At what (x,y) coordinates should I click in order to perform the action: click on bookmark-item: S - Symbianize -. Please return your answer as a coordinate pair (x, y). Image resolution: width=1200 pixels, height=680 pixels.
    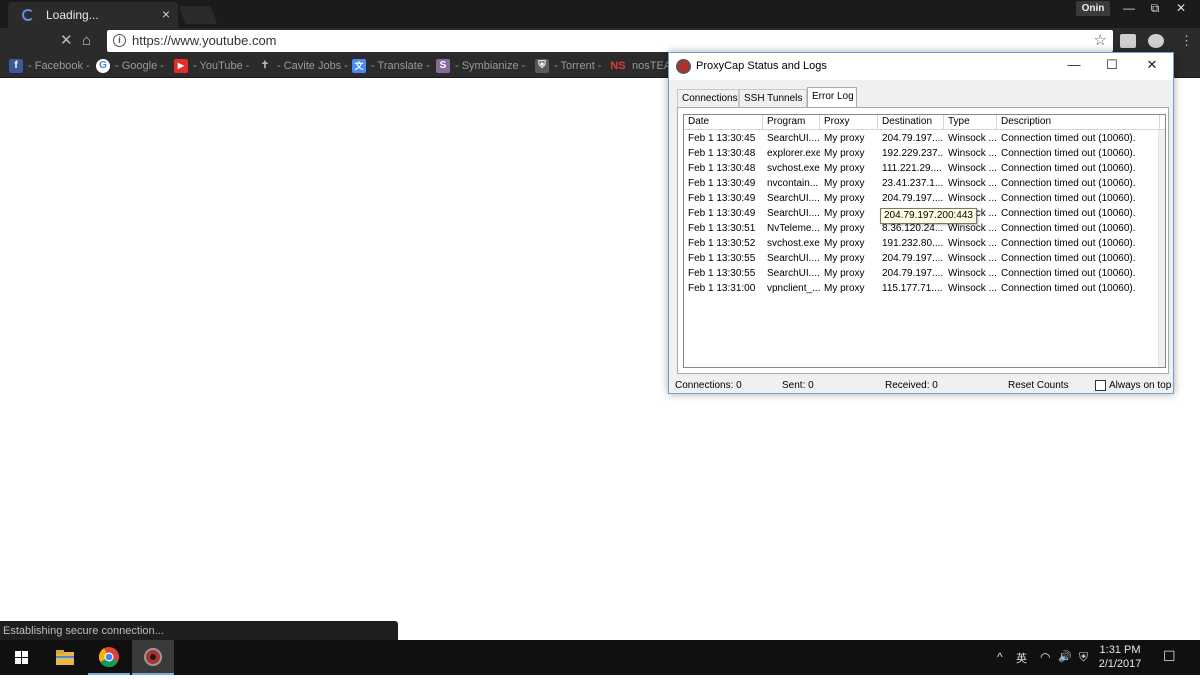
    Looking at the image, I should click on (480, 66).